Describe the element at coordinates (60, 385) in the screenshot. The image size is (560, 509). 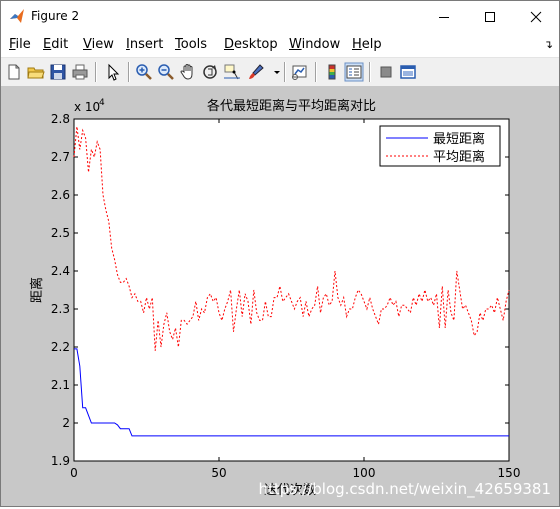
I see `y-tick-label: 2.1` at that location.